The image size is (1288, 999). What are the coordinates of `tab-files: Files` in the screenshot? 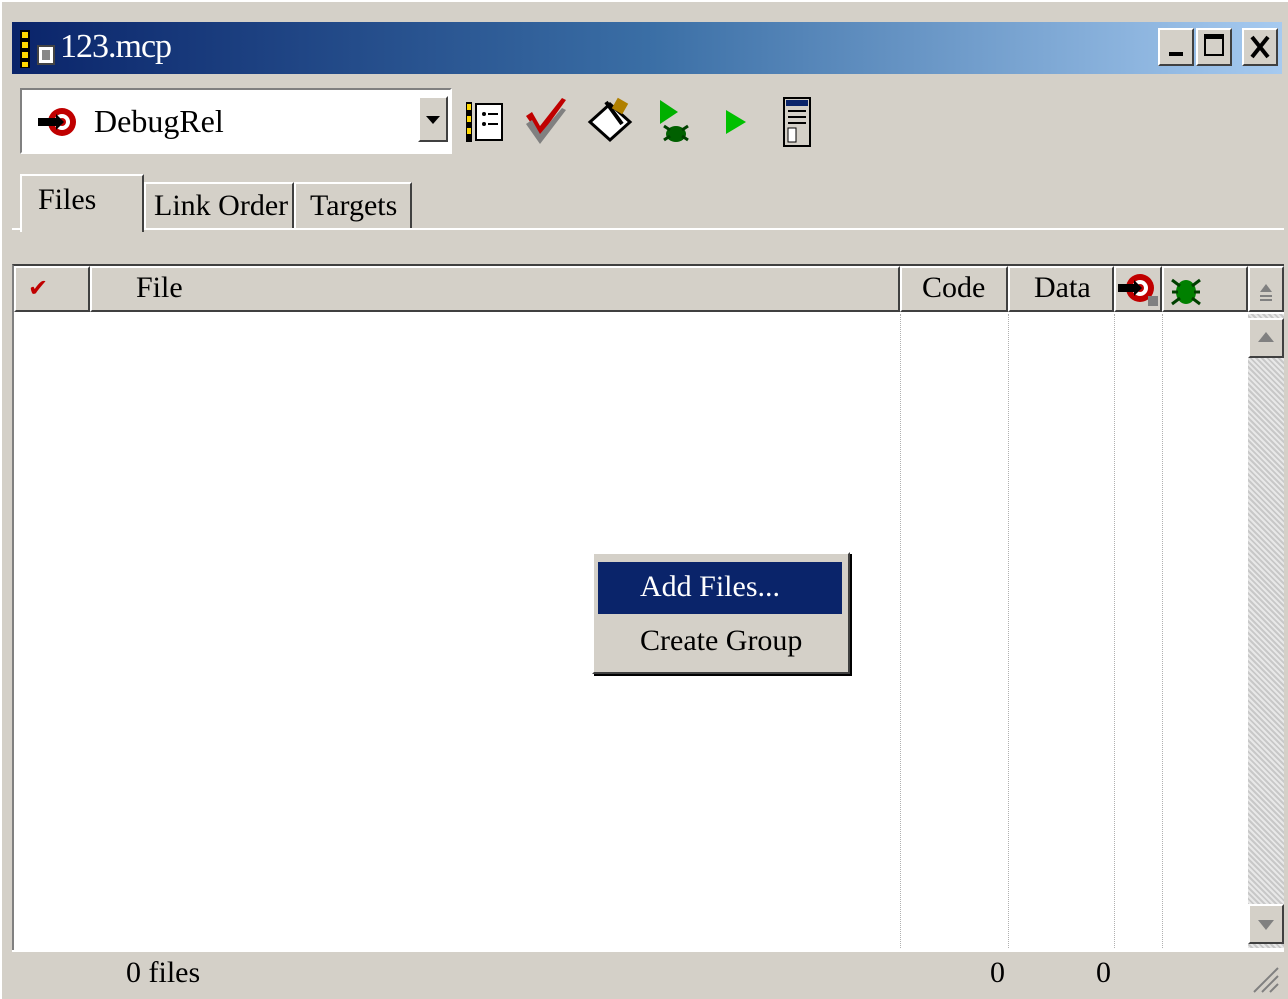 It's located at (82, 203).